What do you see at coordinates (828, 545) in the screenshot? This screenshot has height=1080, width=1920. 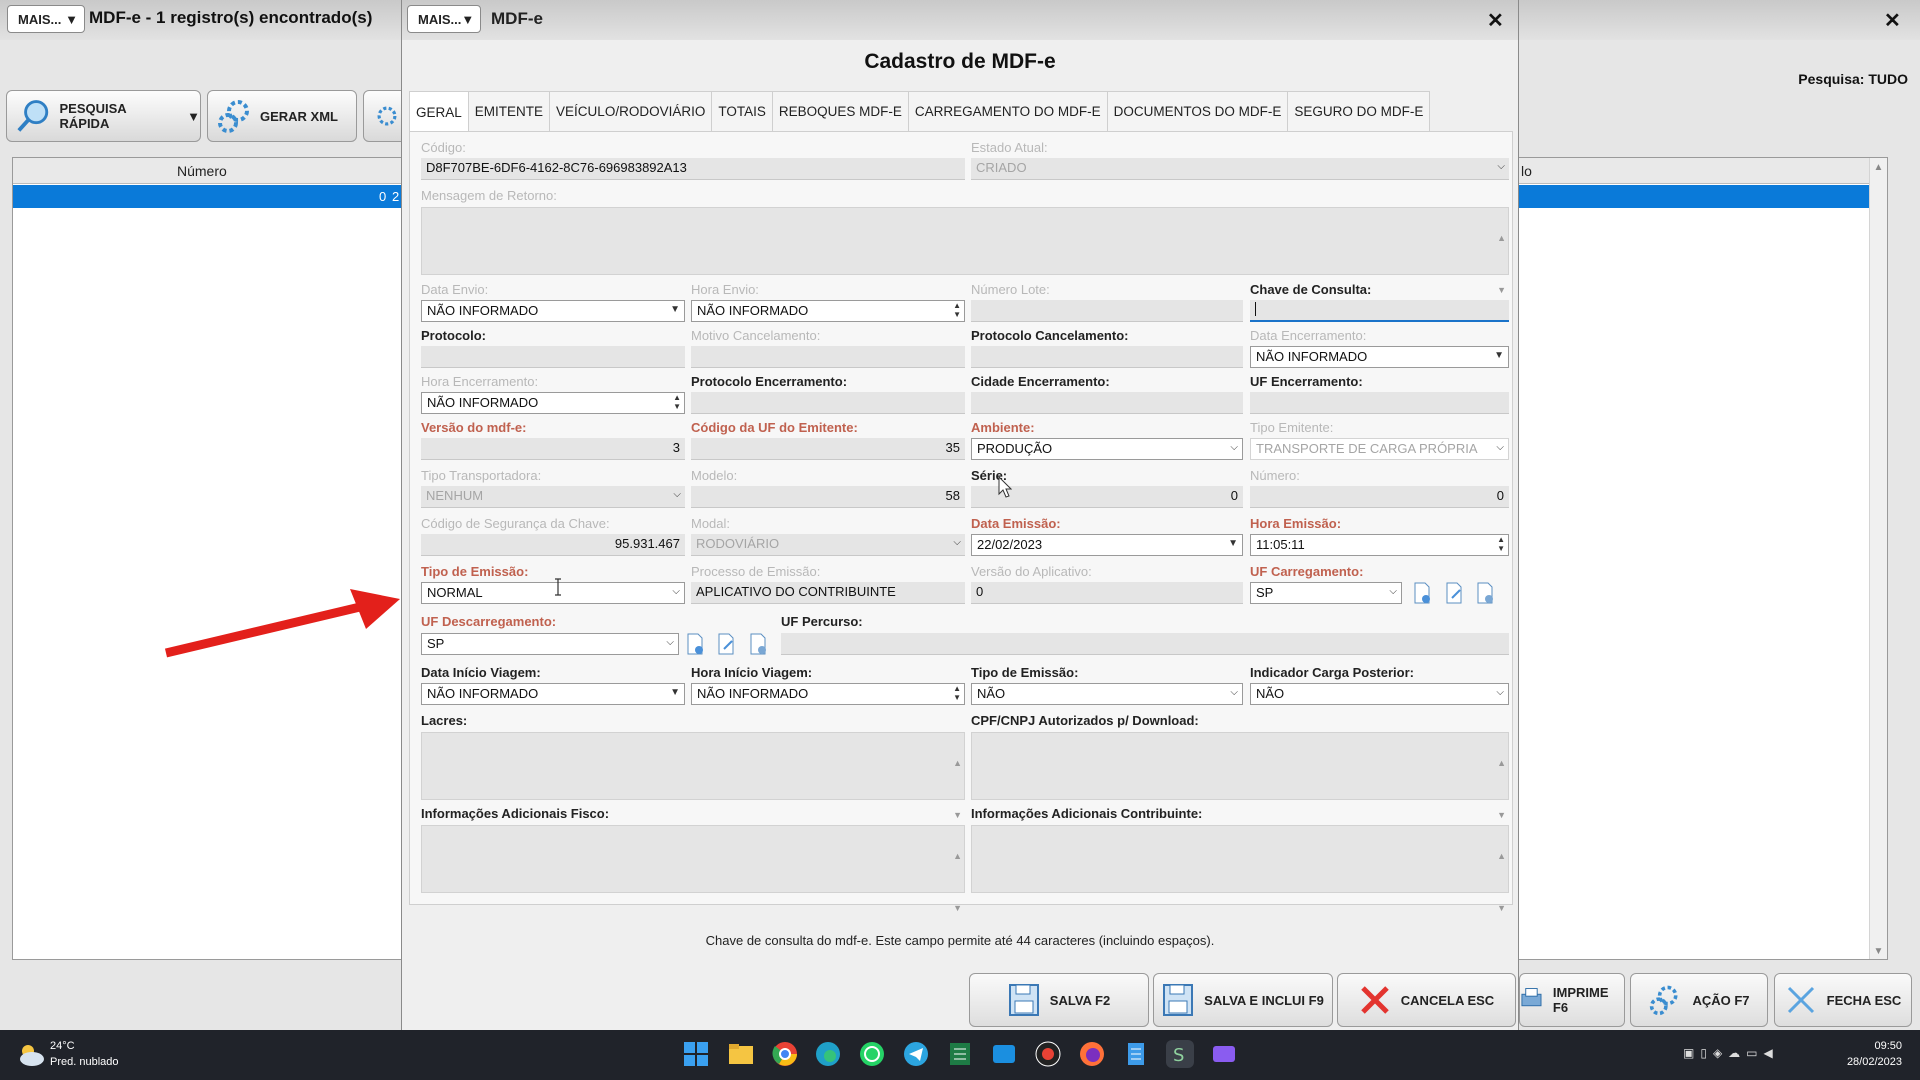 I see `modal-select: RODOVIÁRIO ⌵` at bounding box center [828, 545].